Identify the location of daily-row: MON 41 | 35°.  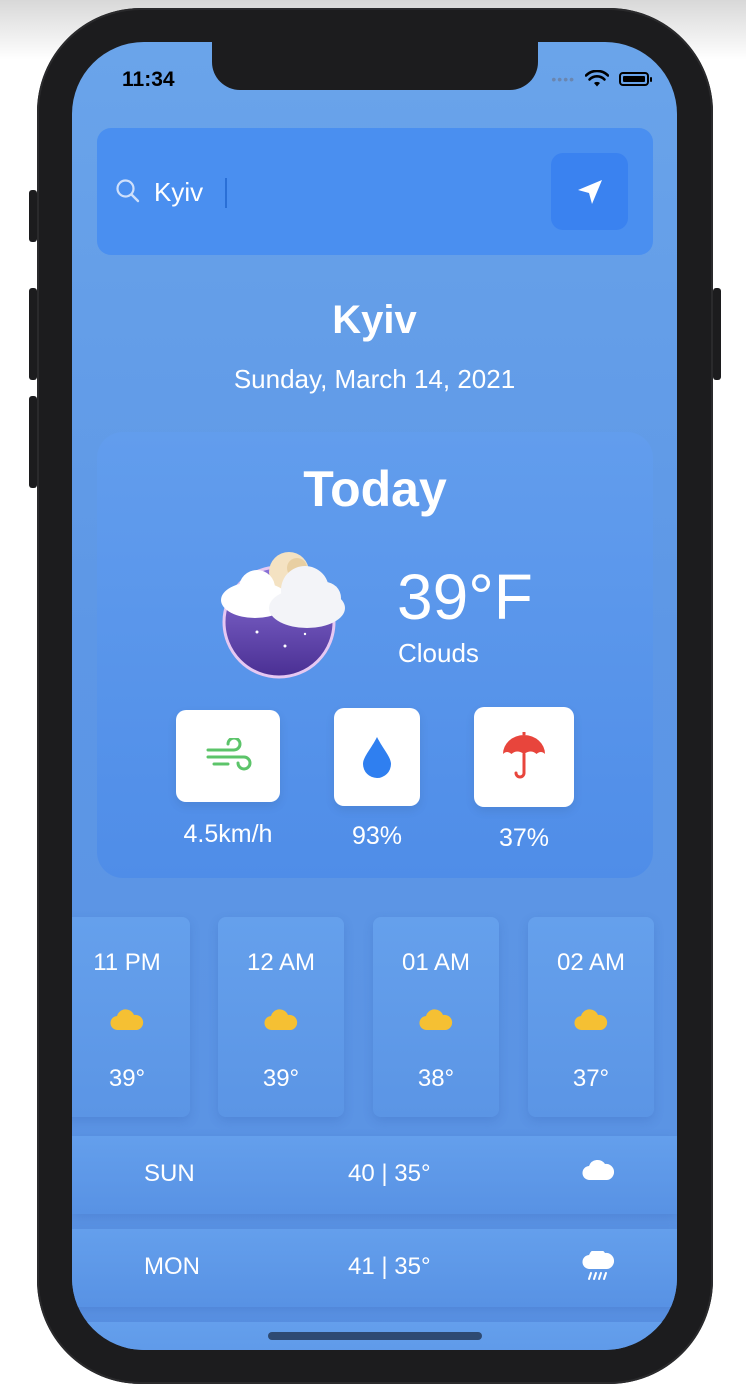
(374, 1268).